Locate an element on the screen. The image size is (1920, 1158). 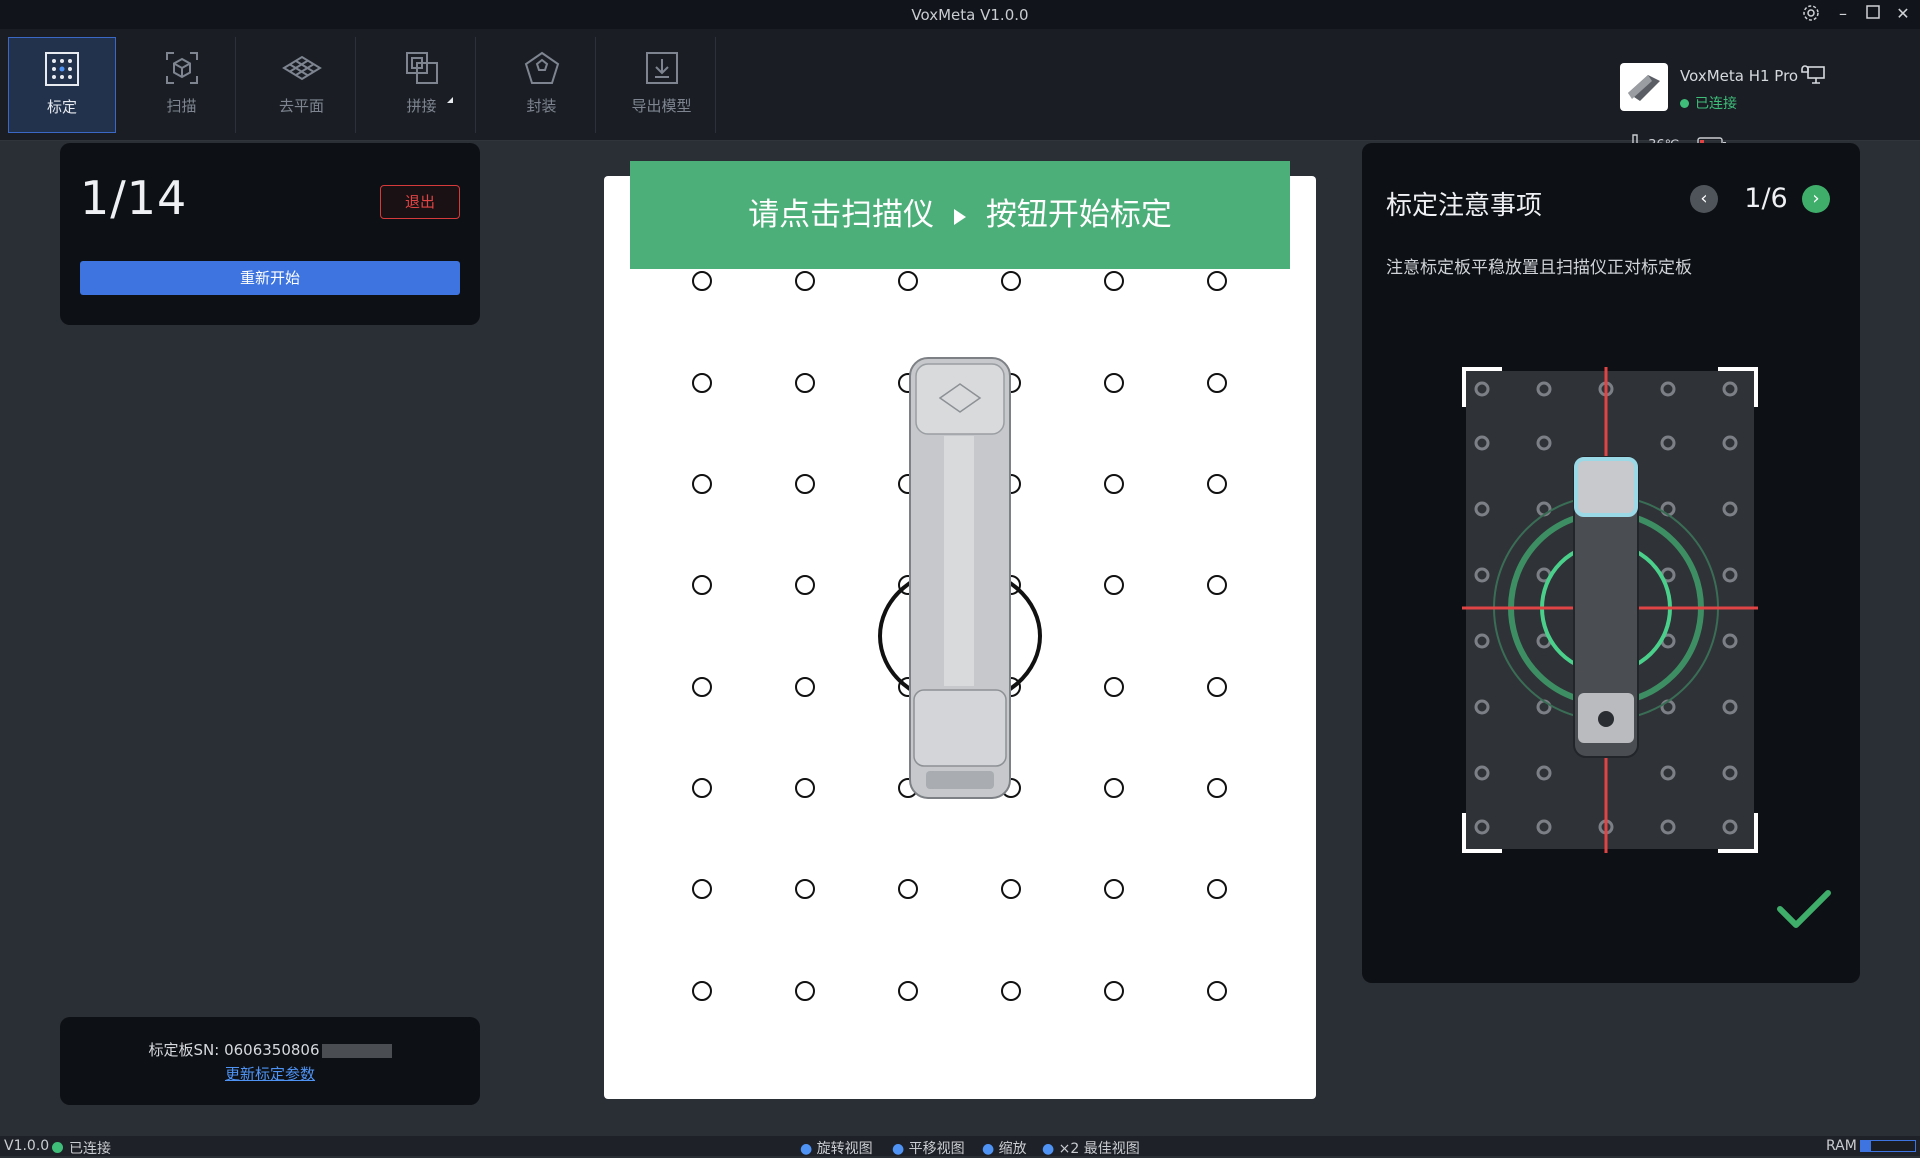
tool-calibration: 标定 is located at coordinates (62, 85).